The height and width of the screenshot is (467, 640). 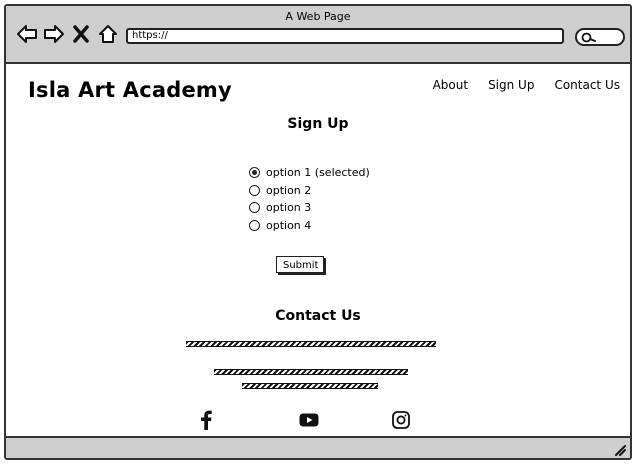 What do you see at coordinates (318, 124) in the screenshot?
I see `signup-heading: Sign Up` at bounding box center [318, 124].